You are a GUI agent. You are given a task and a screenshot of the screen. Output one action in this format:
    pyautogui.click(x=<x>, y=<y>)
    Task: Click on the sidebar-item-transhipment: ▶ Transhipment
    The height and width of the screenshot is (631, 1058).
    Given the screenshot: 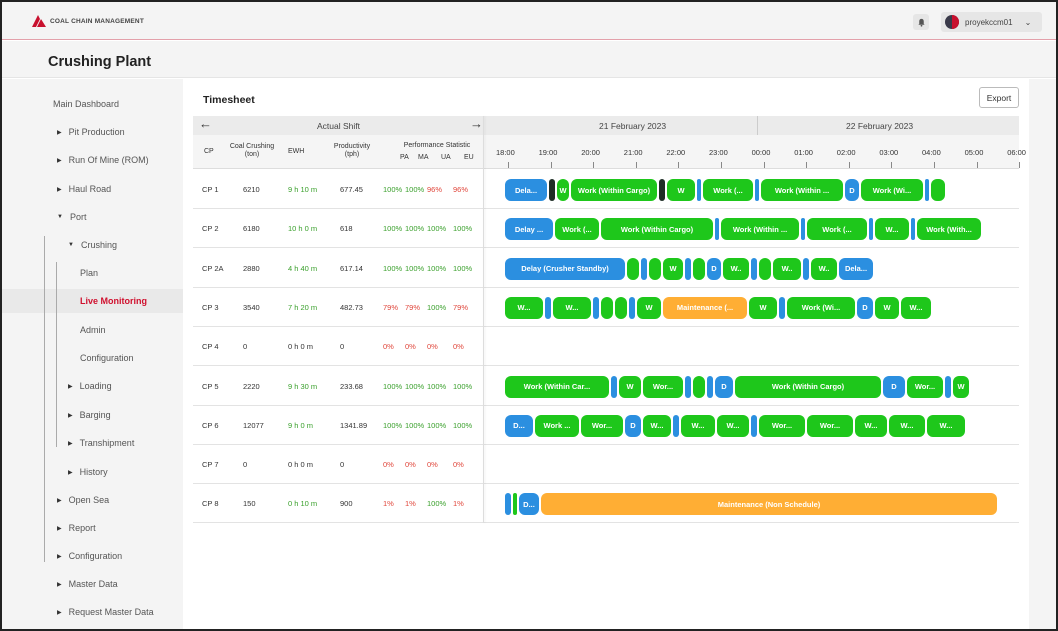 What is the action you would take?
    pyautogui.click(x=101, y=443)
    